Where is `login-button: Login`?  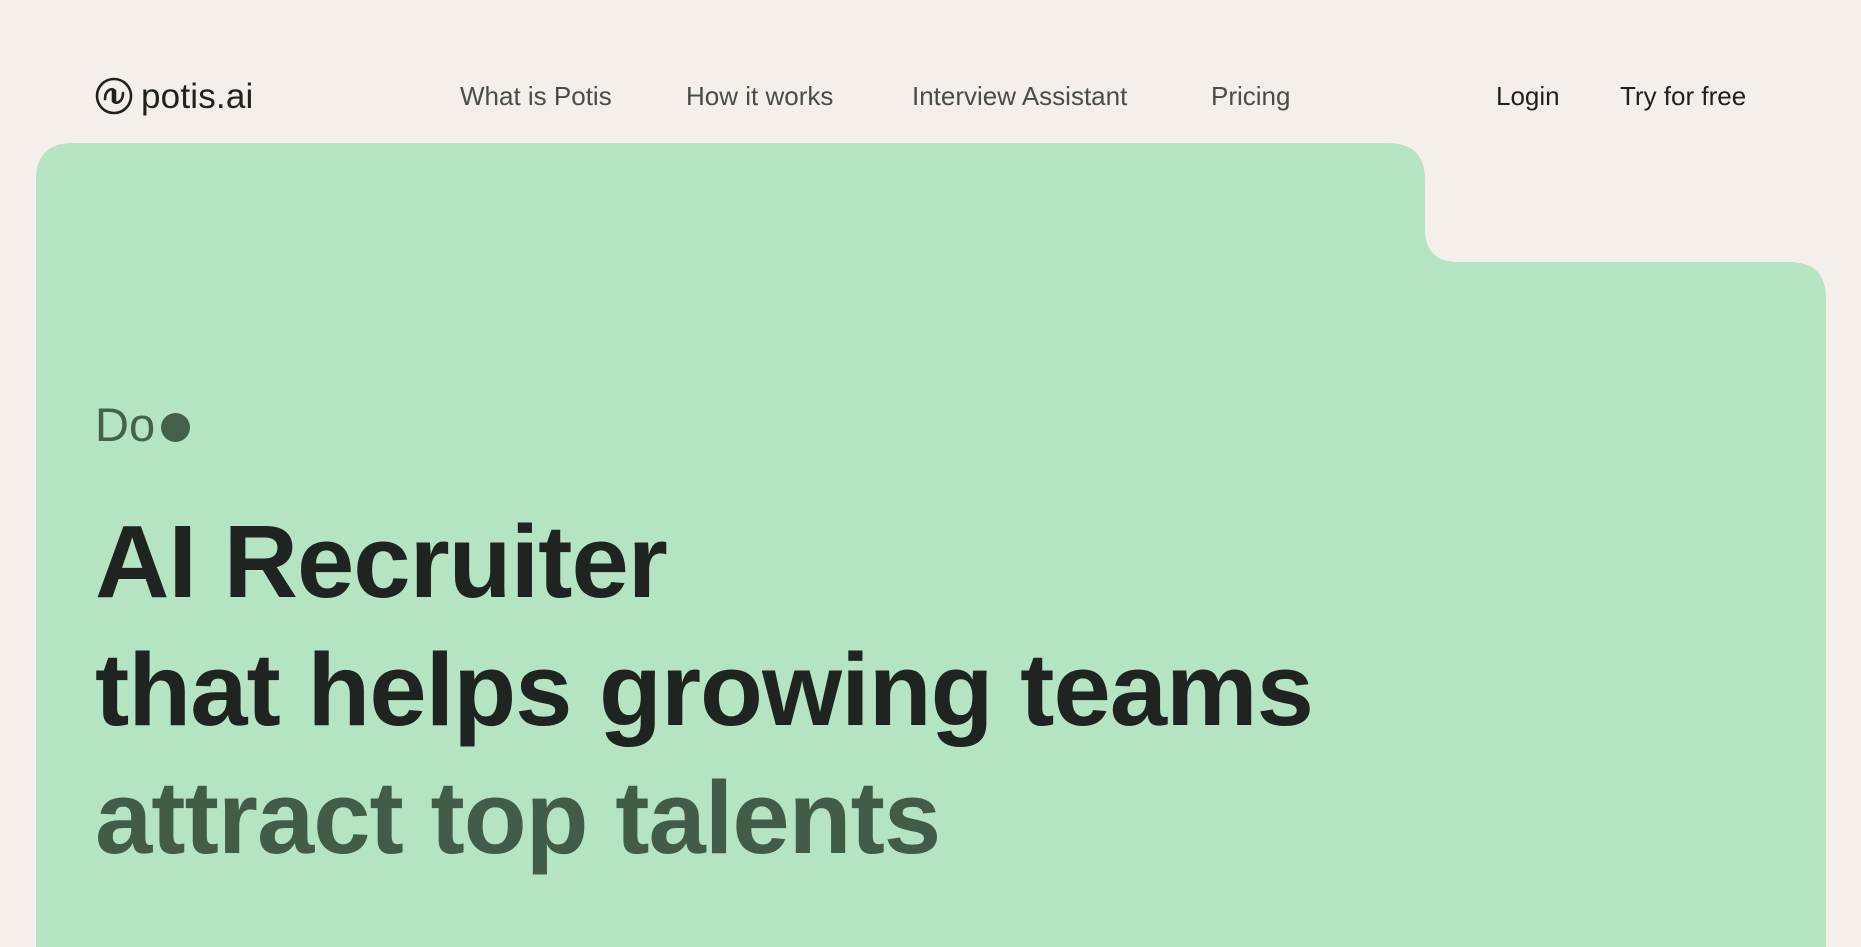
login-button: Login is located at coordinates (1528, 96).